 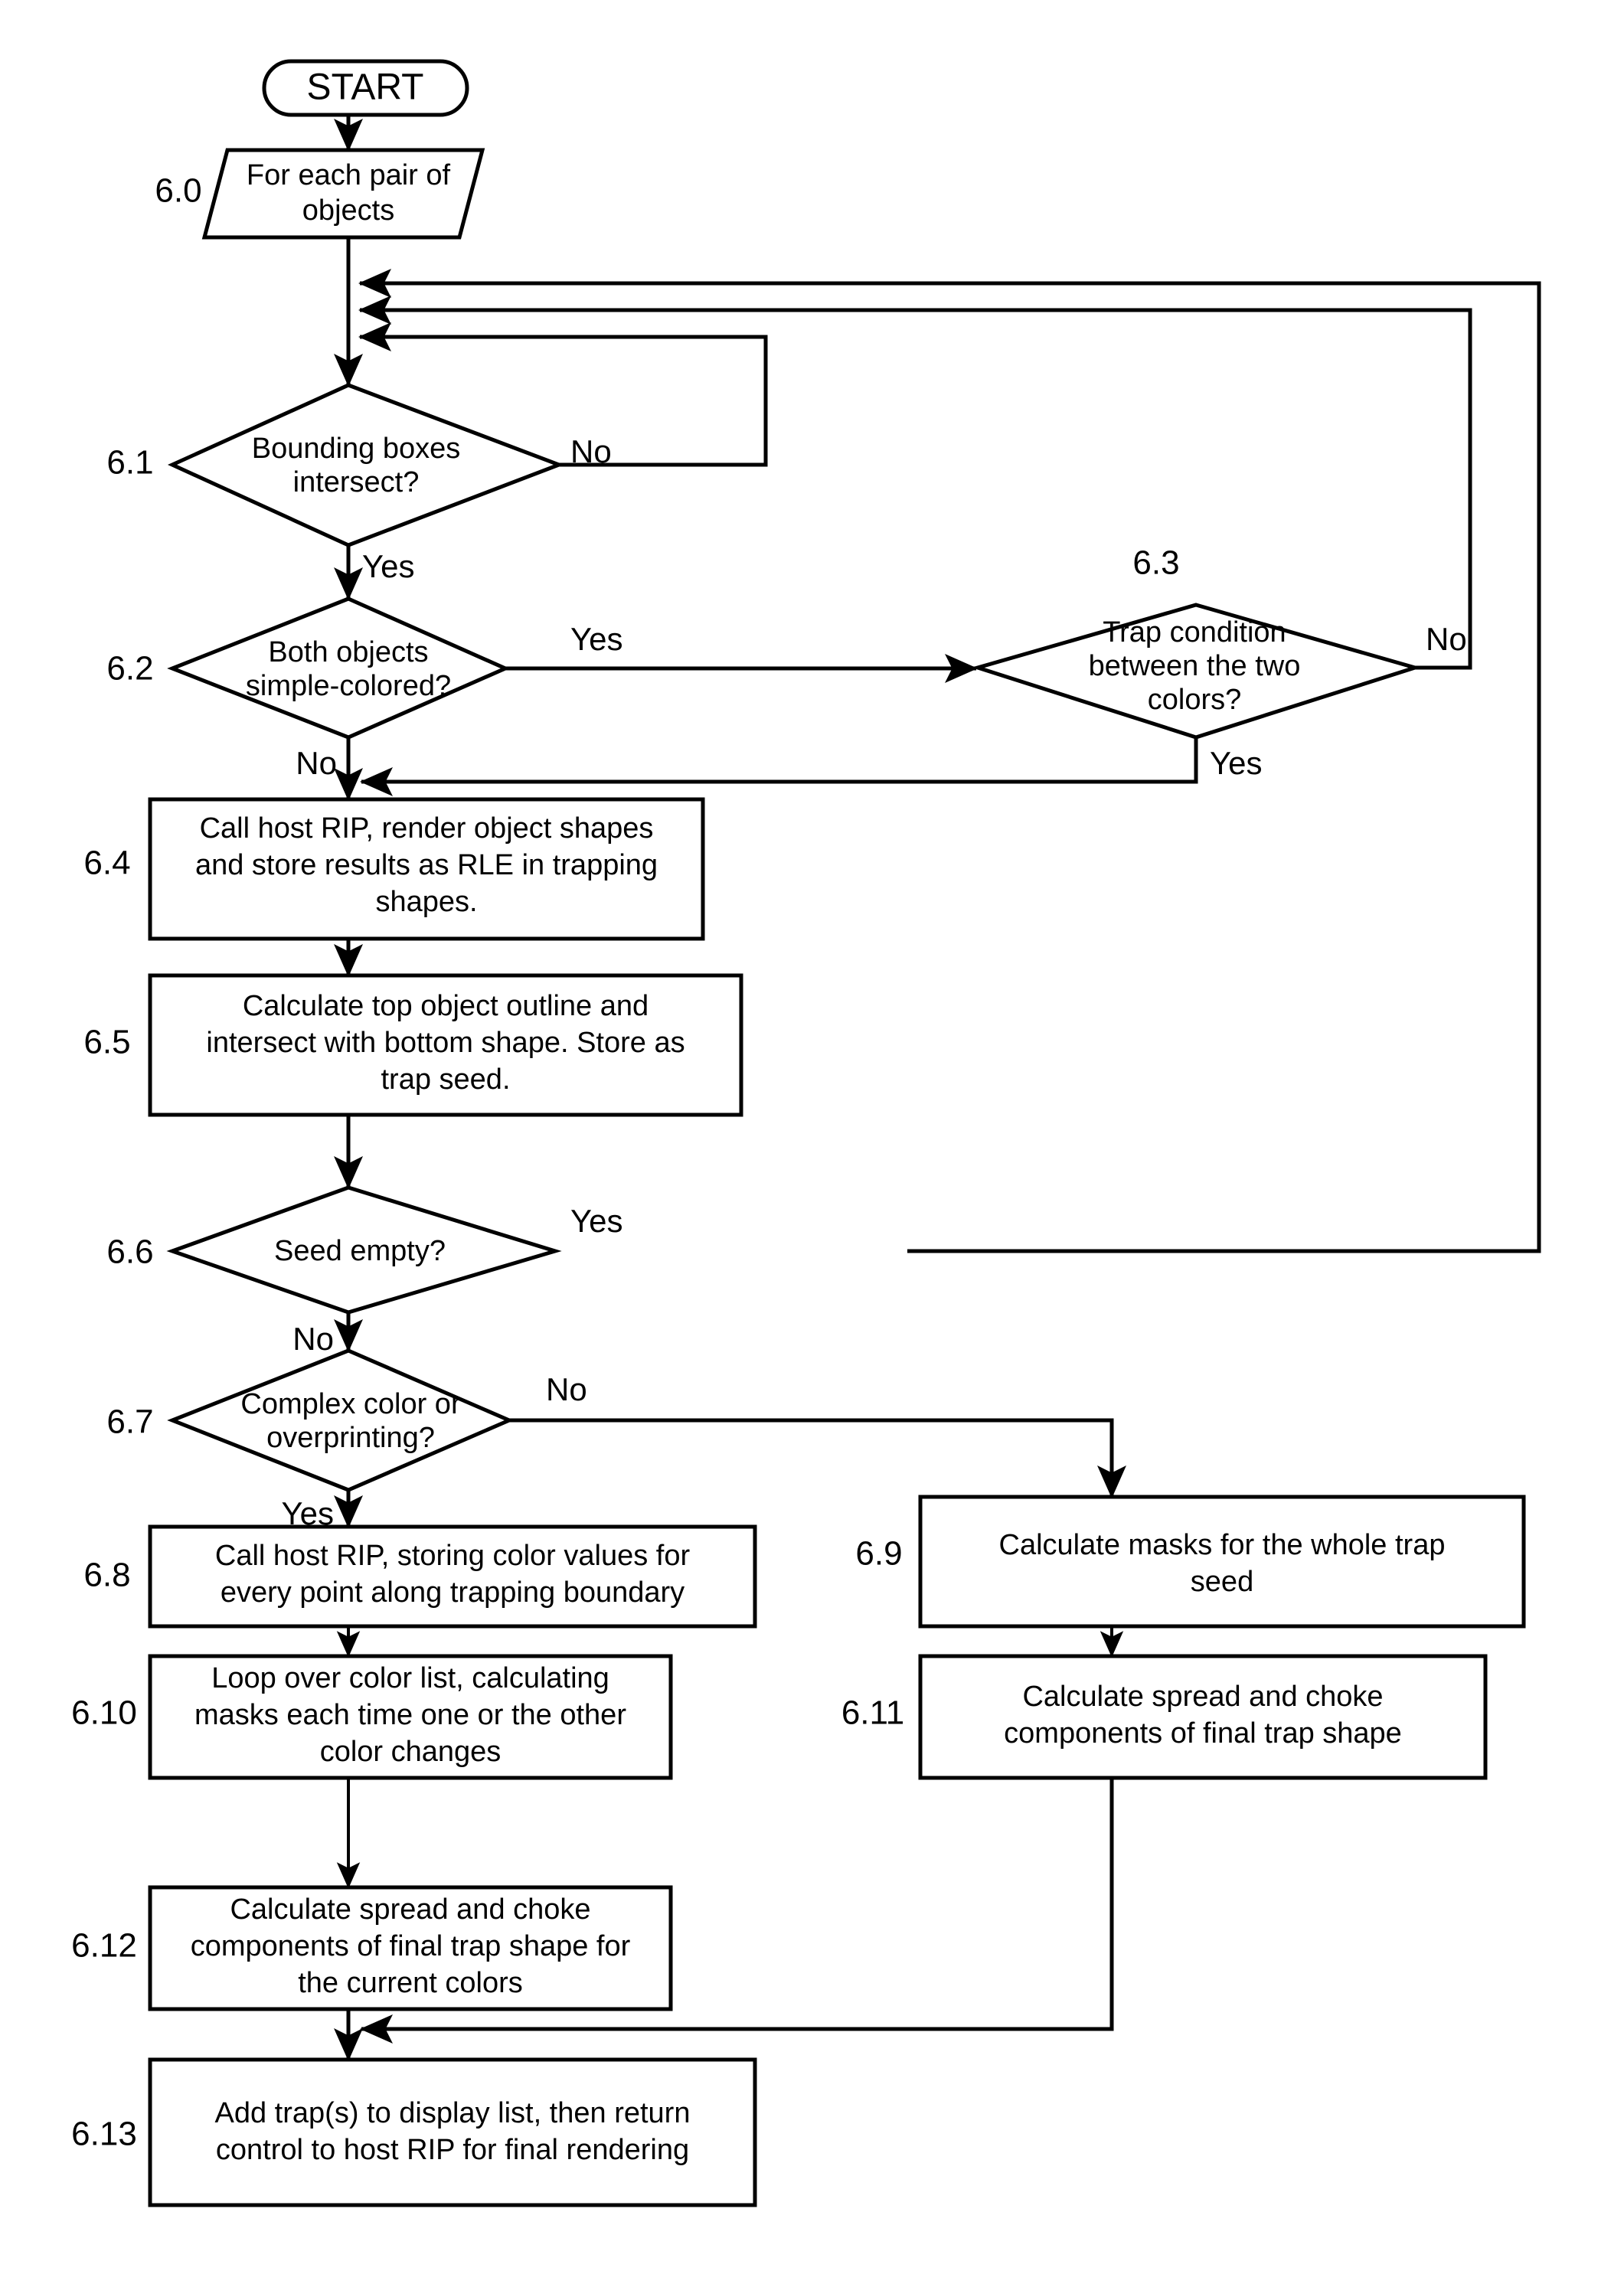 I want to click on edge-label-6-6-no: No, so click(x=313, y=1339).